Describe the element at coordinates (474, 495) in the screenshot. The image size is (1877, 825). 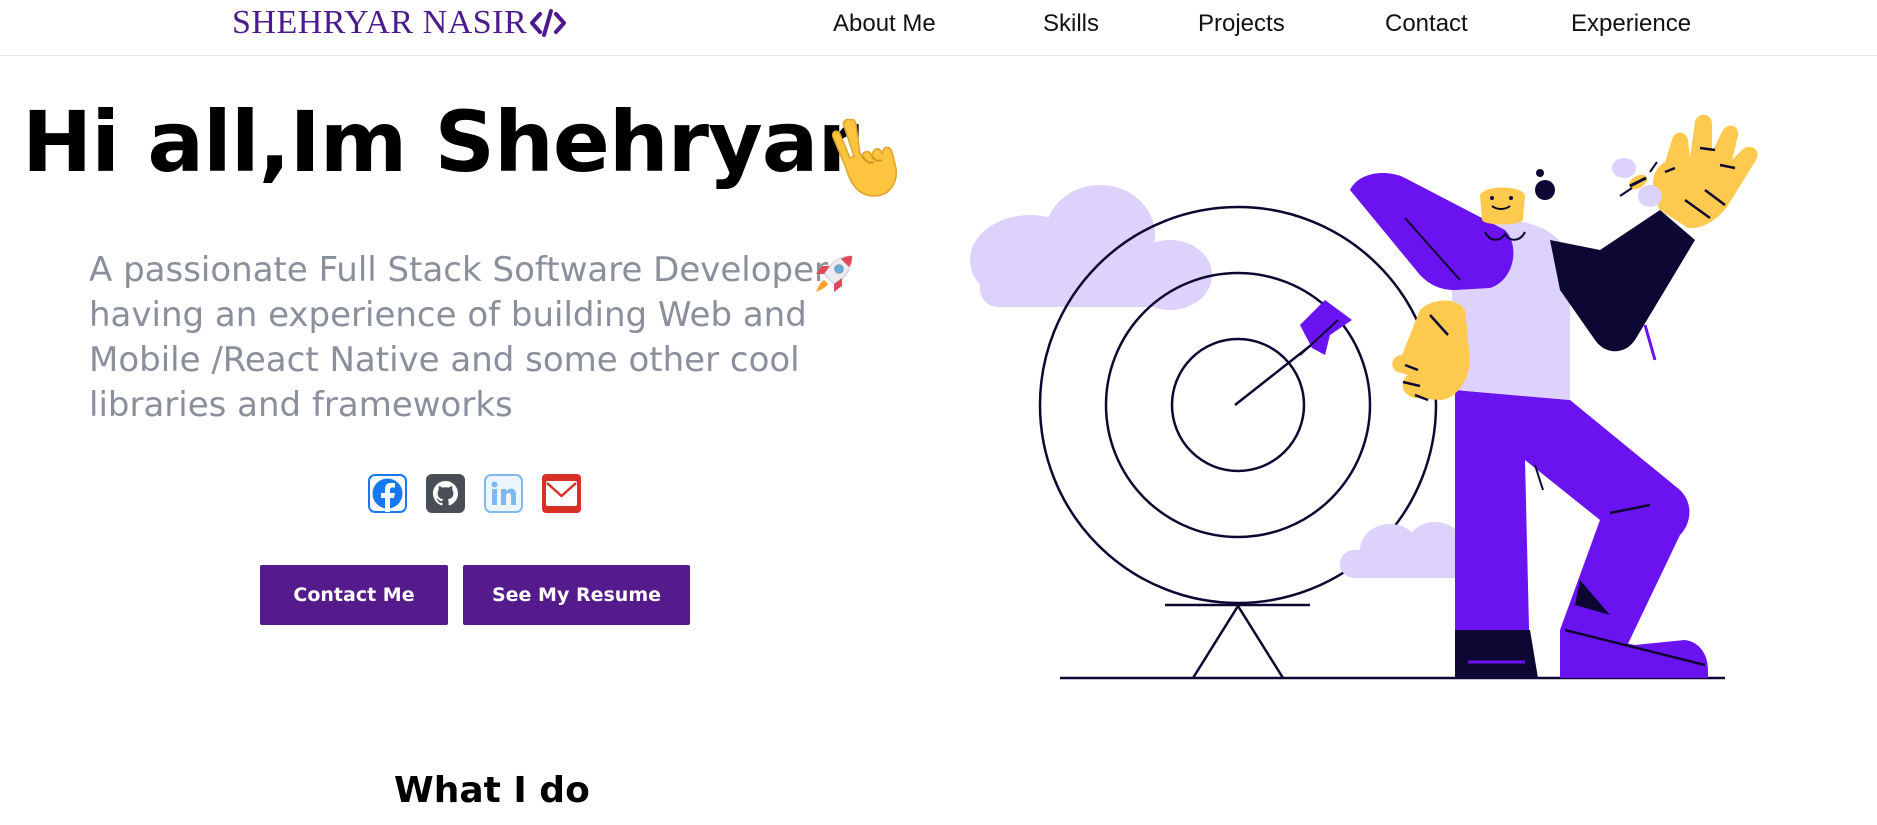
I see `social-links` at that location.